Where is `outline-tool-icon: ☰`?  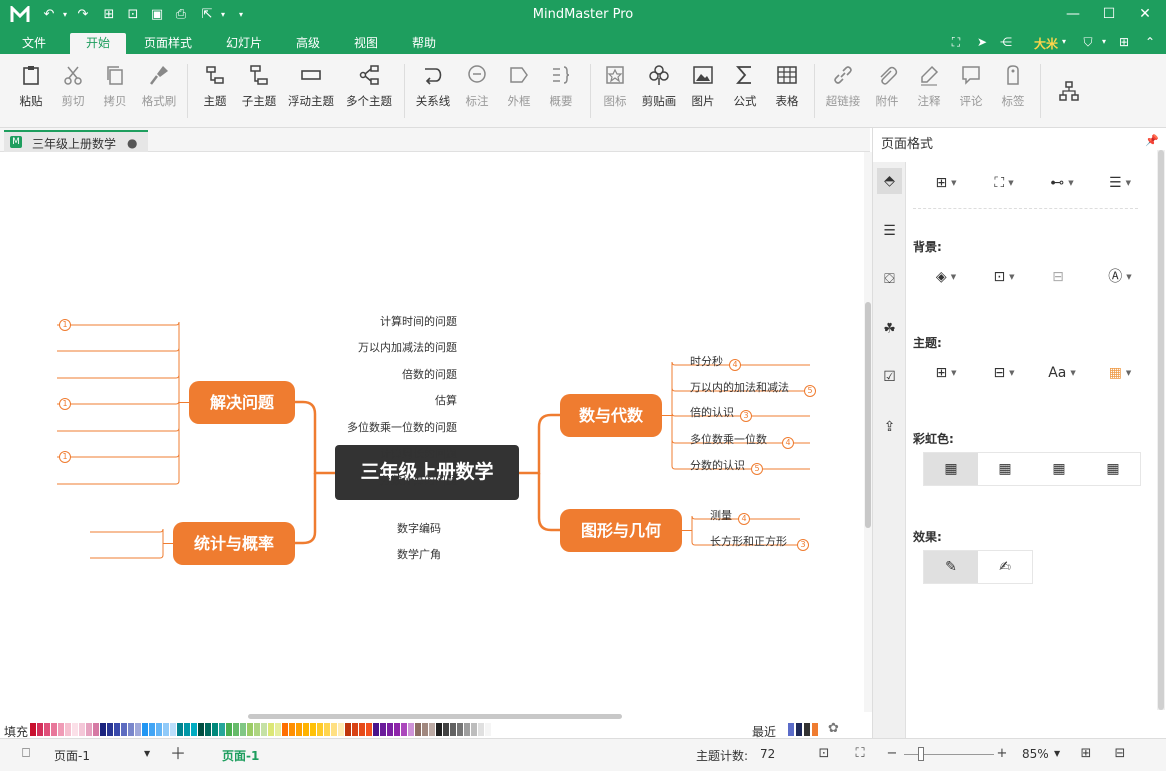
outline-tool-icon: ☰ is located at coordinates (889, 231).